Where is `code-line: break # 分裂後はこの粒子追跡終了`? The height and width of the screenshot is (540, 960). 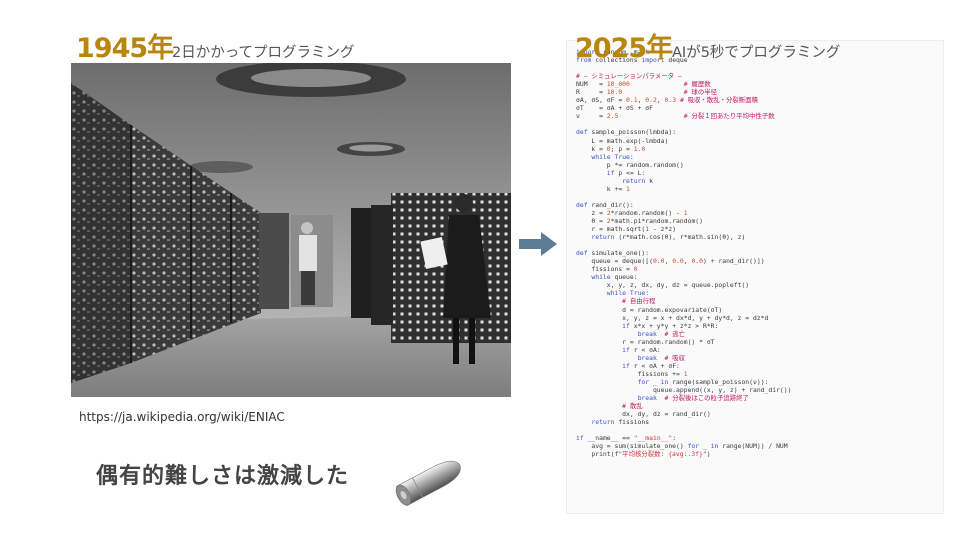 code-line: break # 分裂後はこの粒子追跡終了 is located at coordinates (693, 398).